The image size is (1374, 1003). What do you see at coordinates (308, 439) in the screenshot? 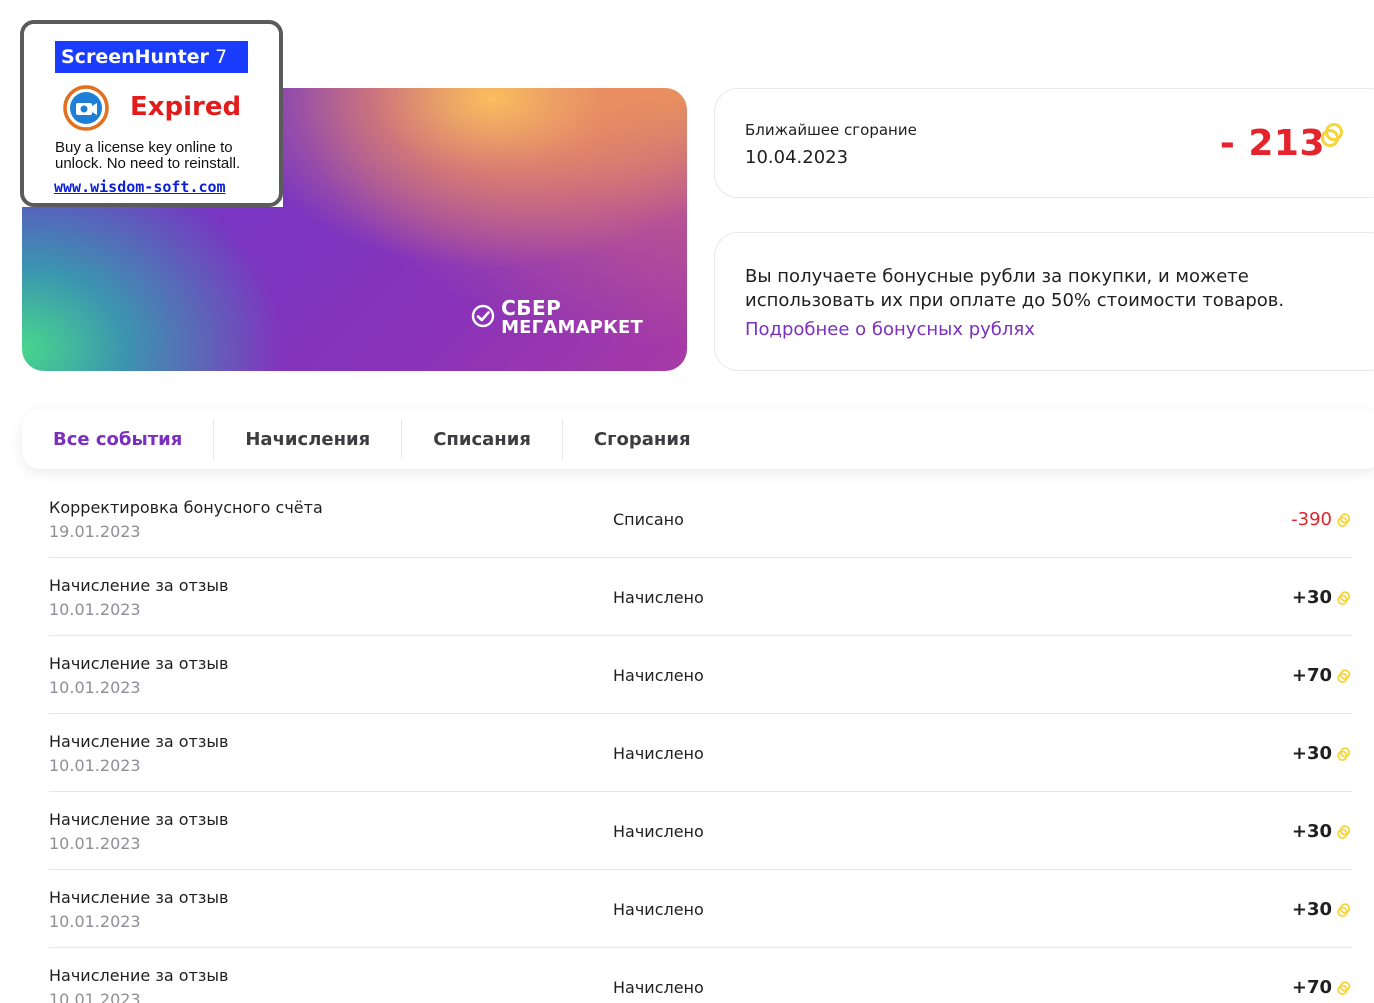
I see `tab-accruals: Начисления` at bounding box center [308, 439].